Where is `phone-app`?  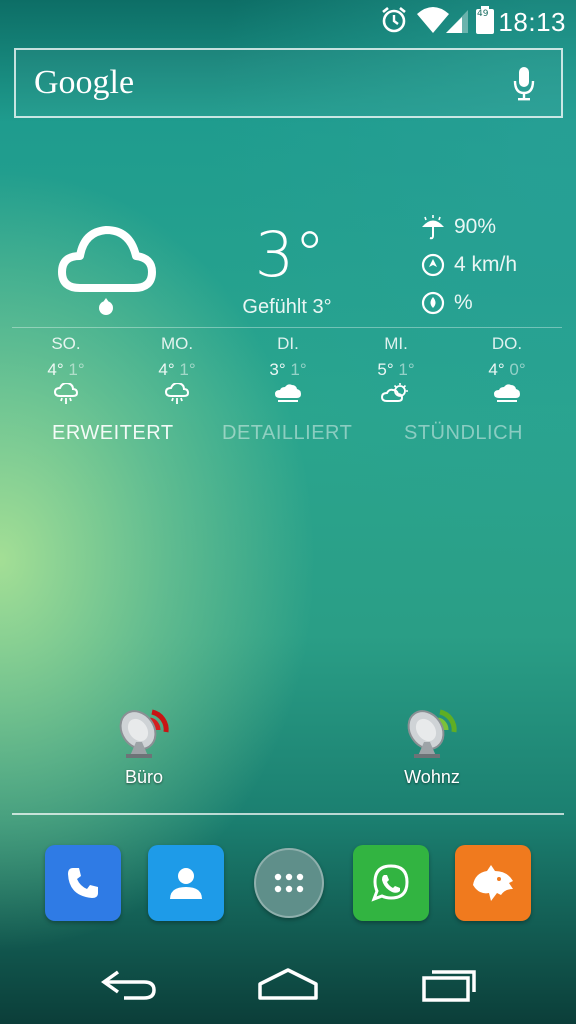
phone-app is located at coordinates (83, 883).